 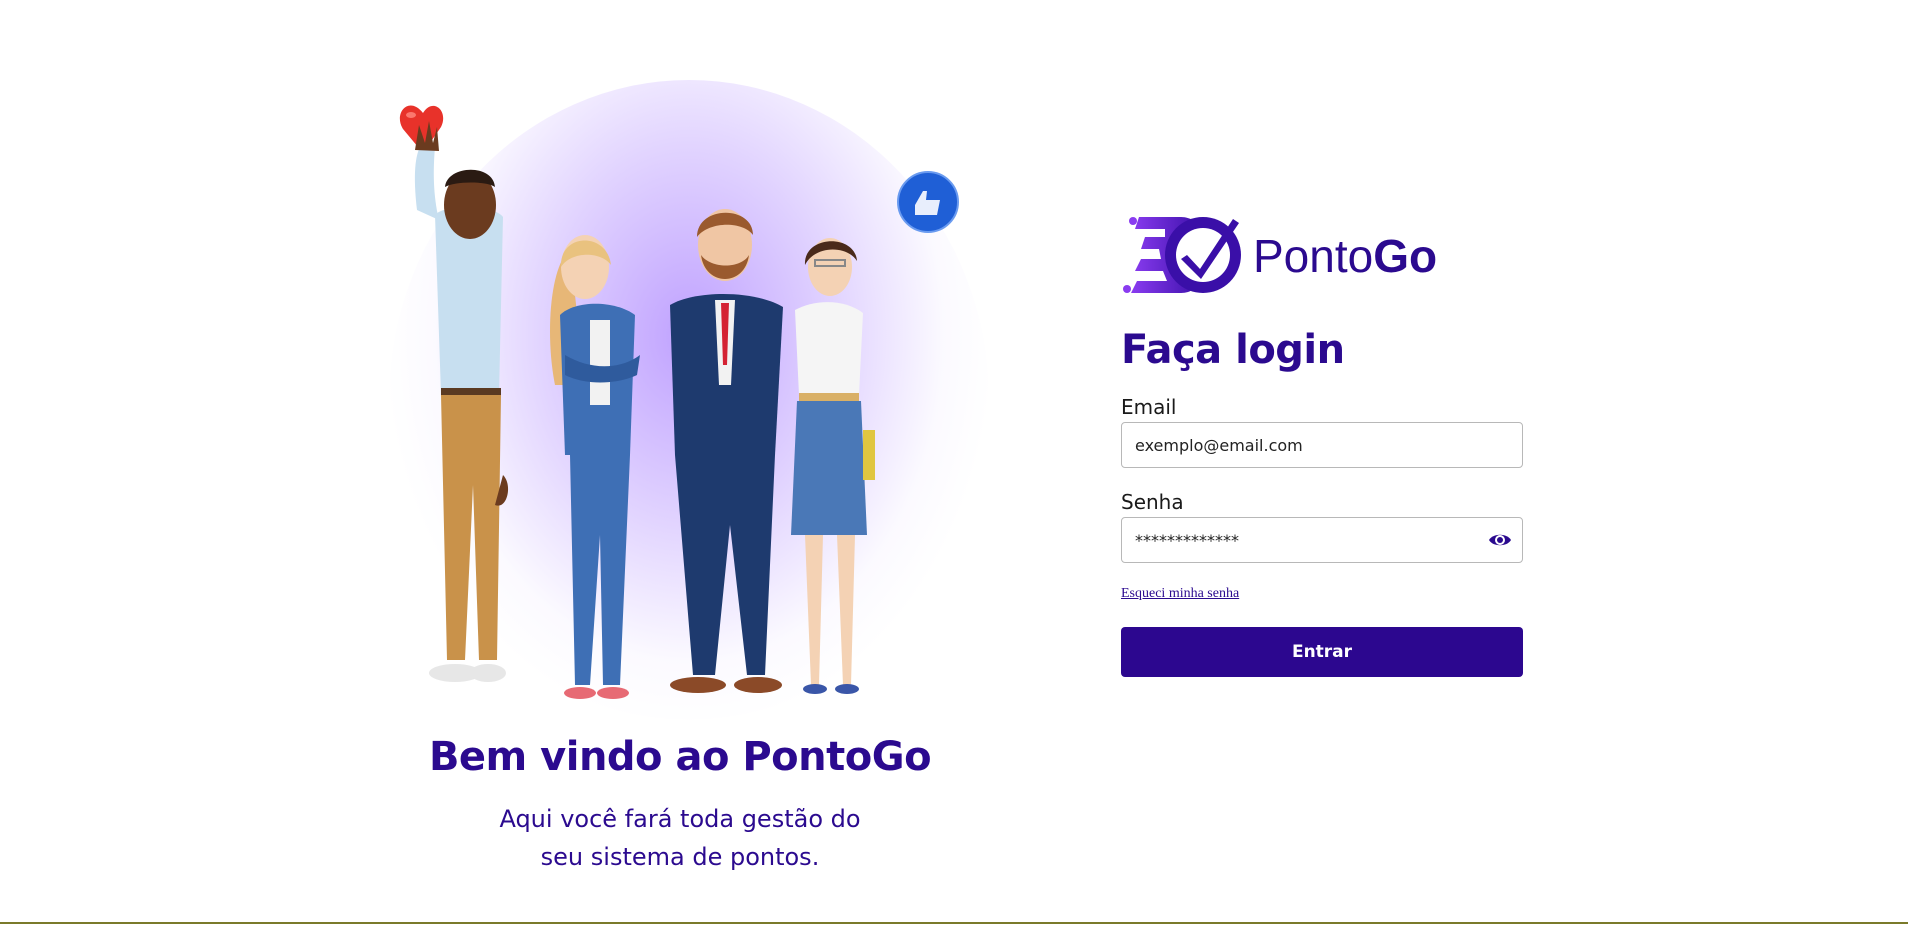 I want to click on brand-name: PontoGo, so click(x=1345, y=256).